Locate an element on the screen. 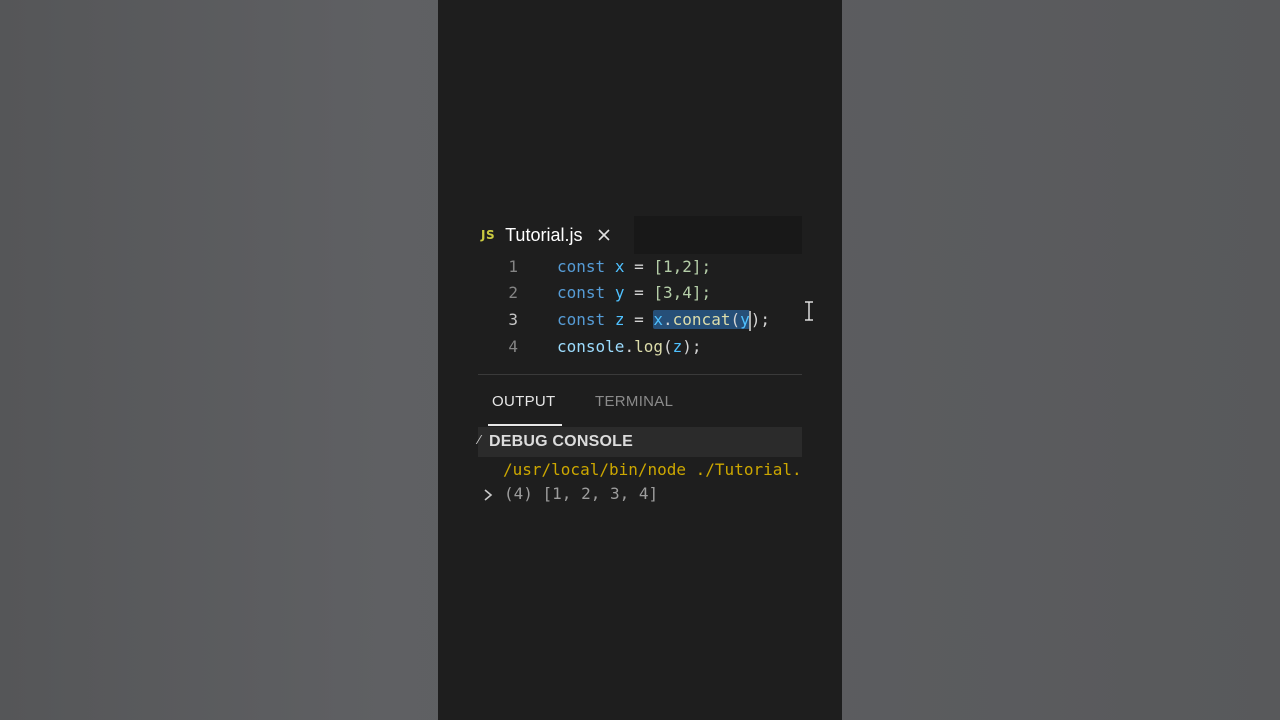 This screenshot has width=1280, height=720. line-number: 4 is located at coordinates (513, 346).